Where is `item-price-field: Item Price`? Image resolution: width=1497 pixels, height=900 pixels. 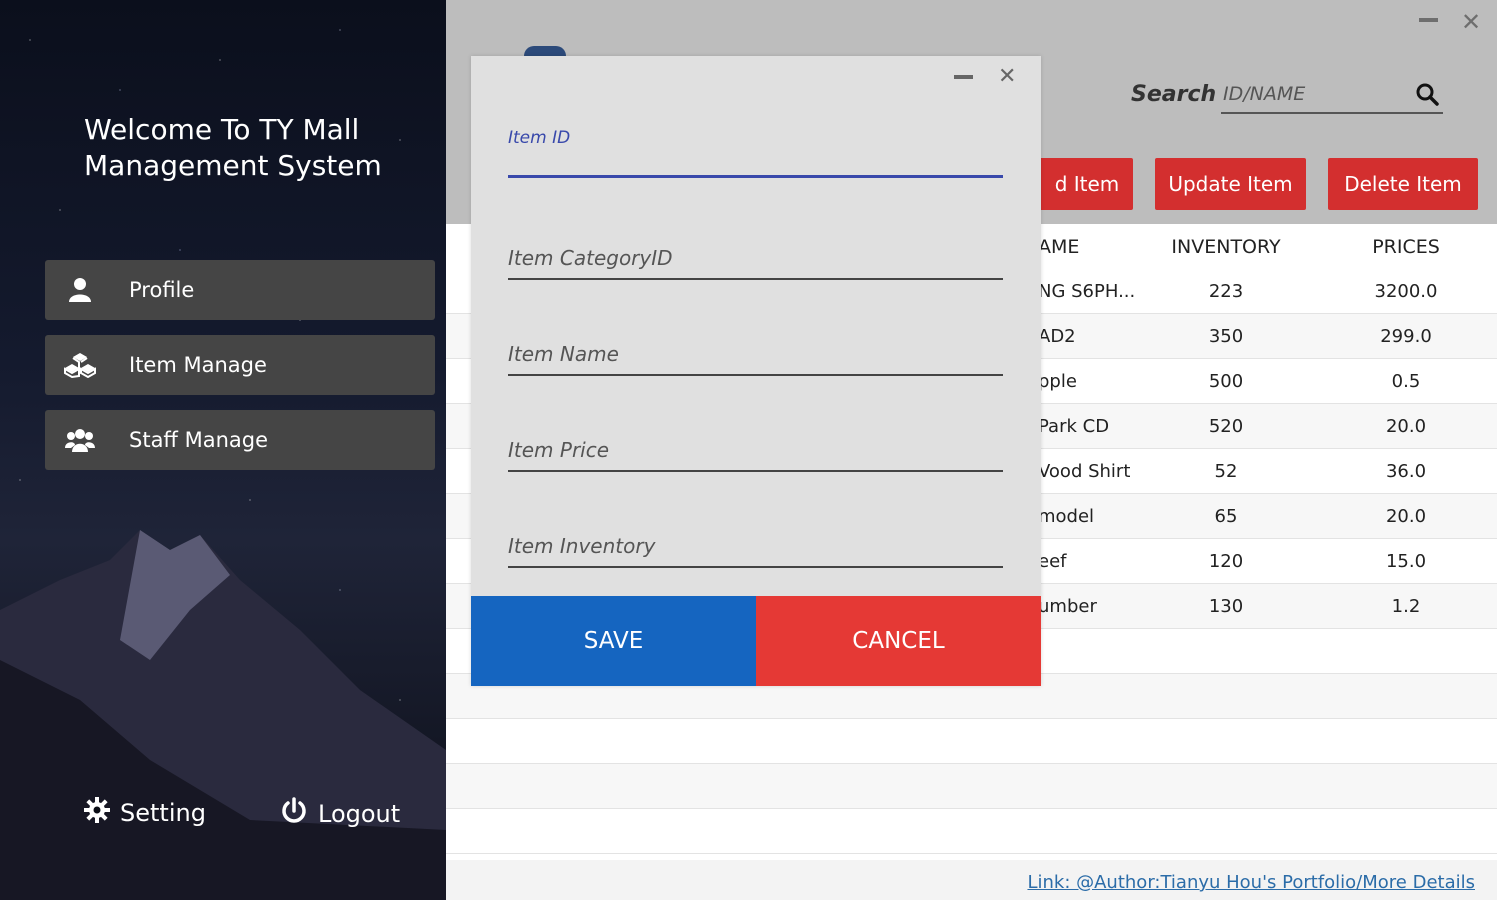 item-price-field: Item Price is located at coordinates (755, 455).